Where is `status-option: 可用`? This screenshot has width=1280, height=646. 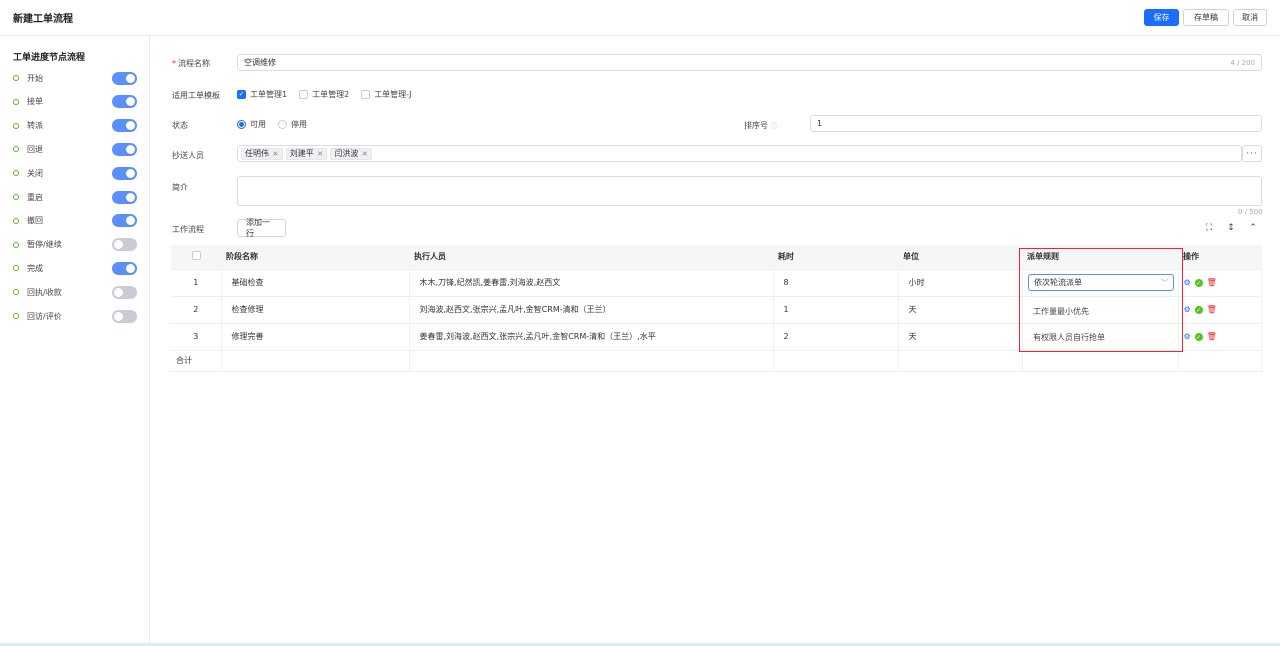 status-option: 可用 is located at coordinates (251, 124).